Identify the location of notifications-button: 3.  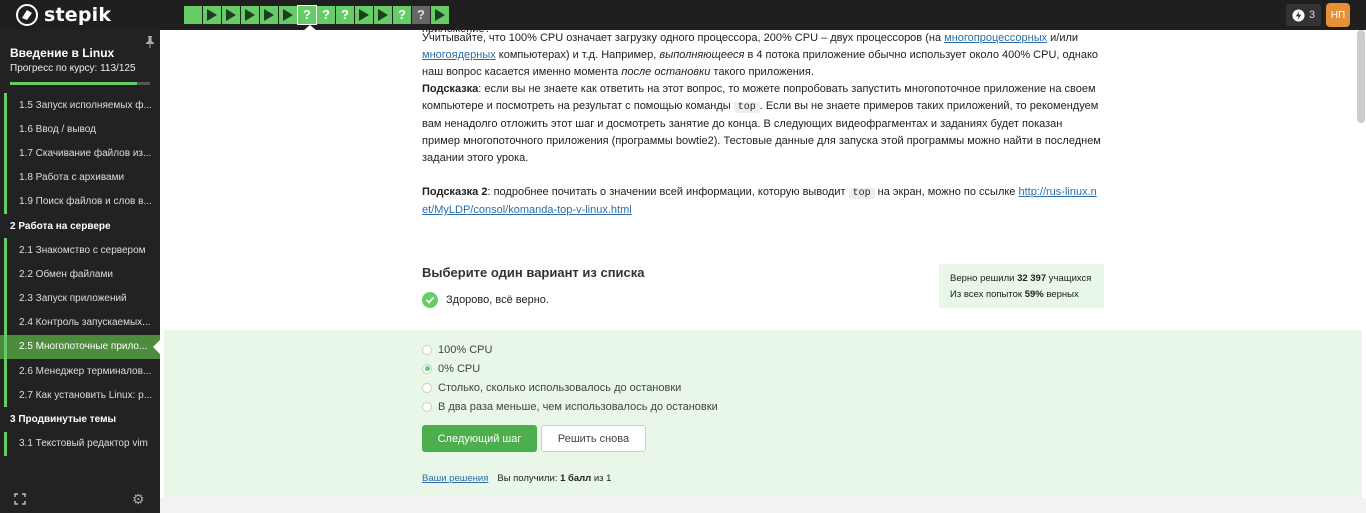
(1304, 15).